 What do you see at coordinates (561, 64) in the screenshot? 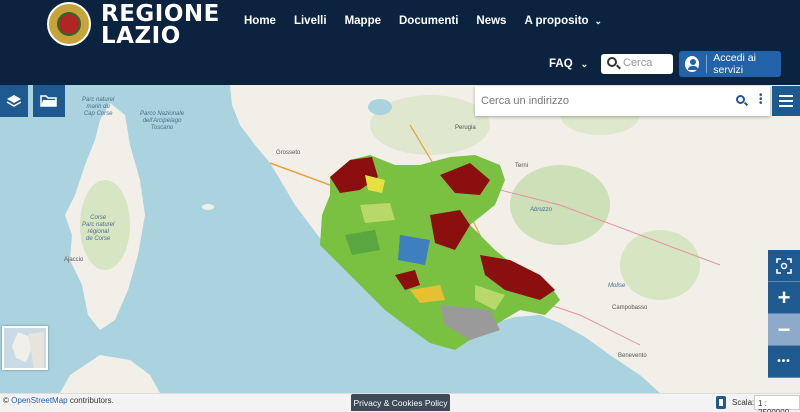
I see `faq-label: FAQ` at bounding box center [561, 64].